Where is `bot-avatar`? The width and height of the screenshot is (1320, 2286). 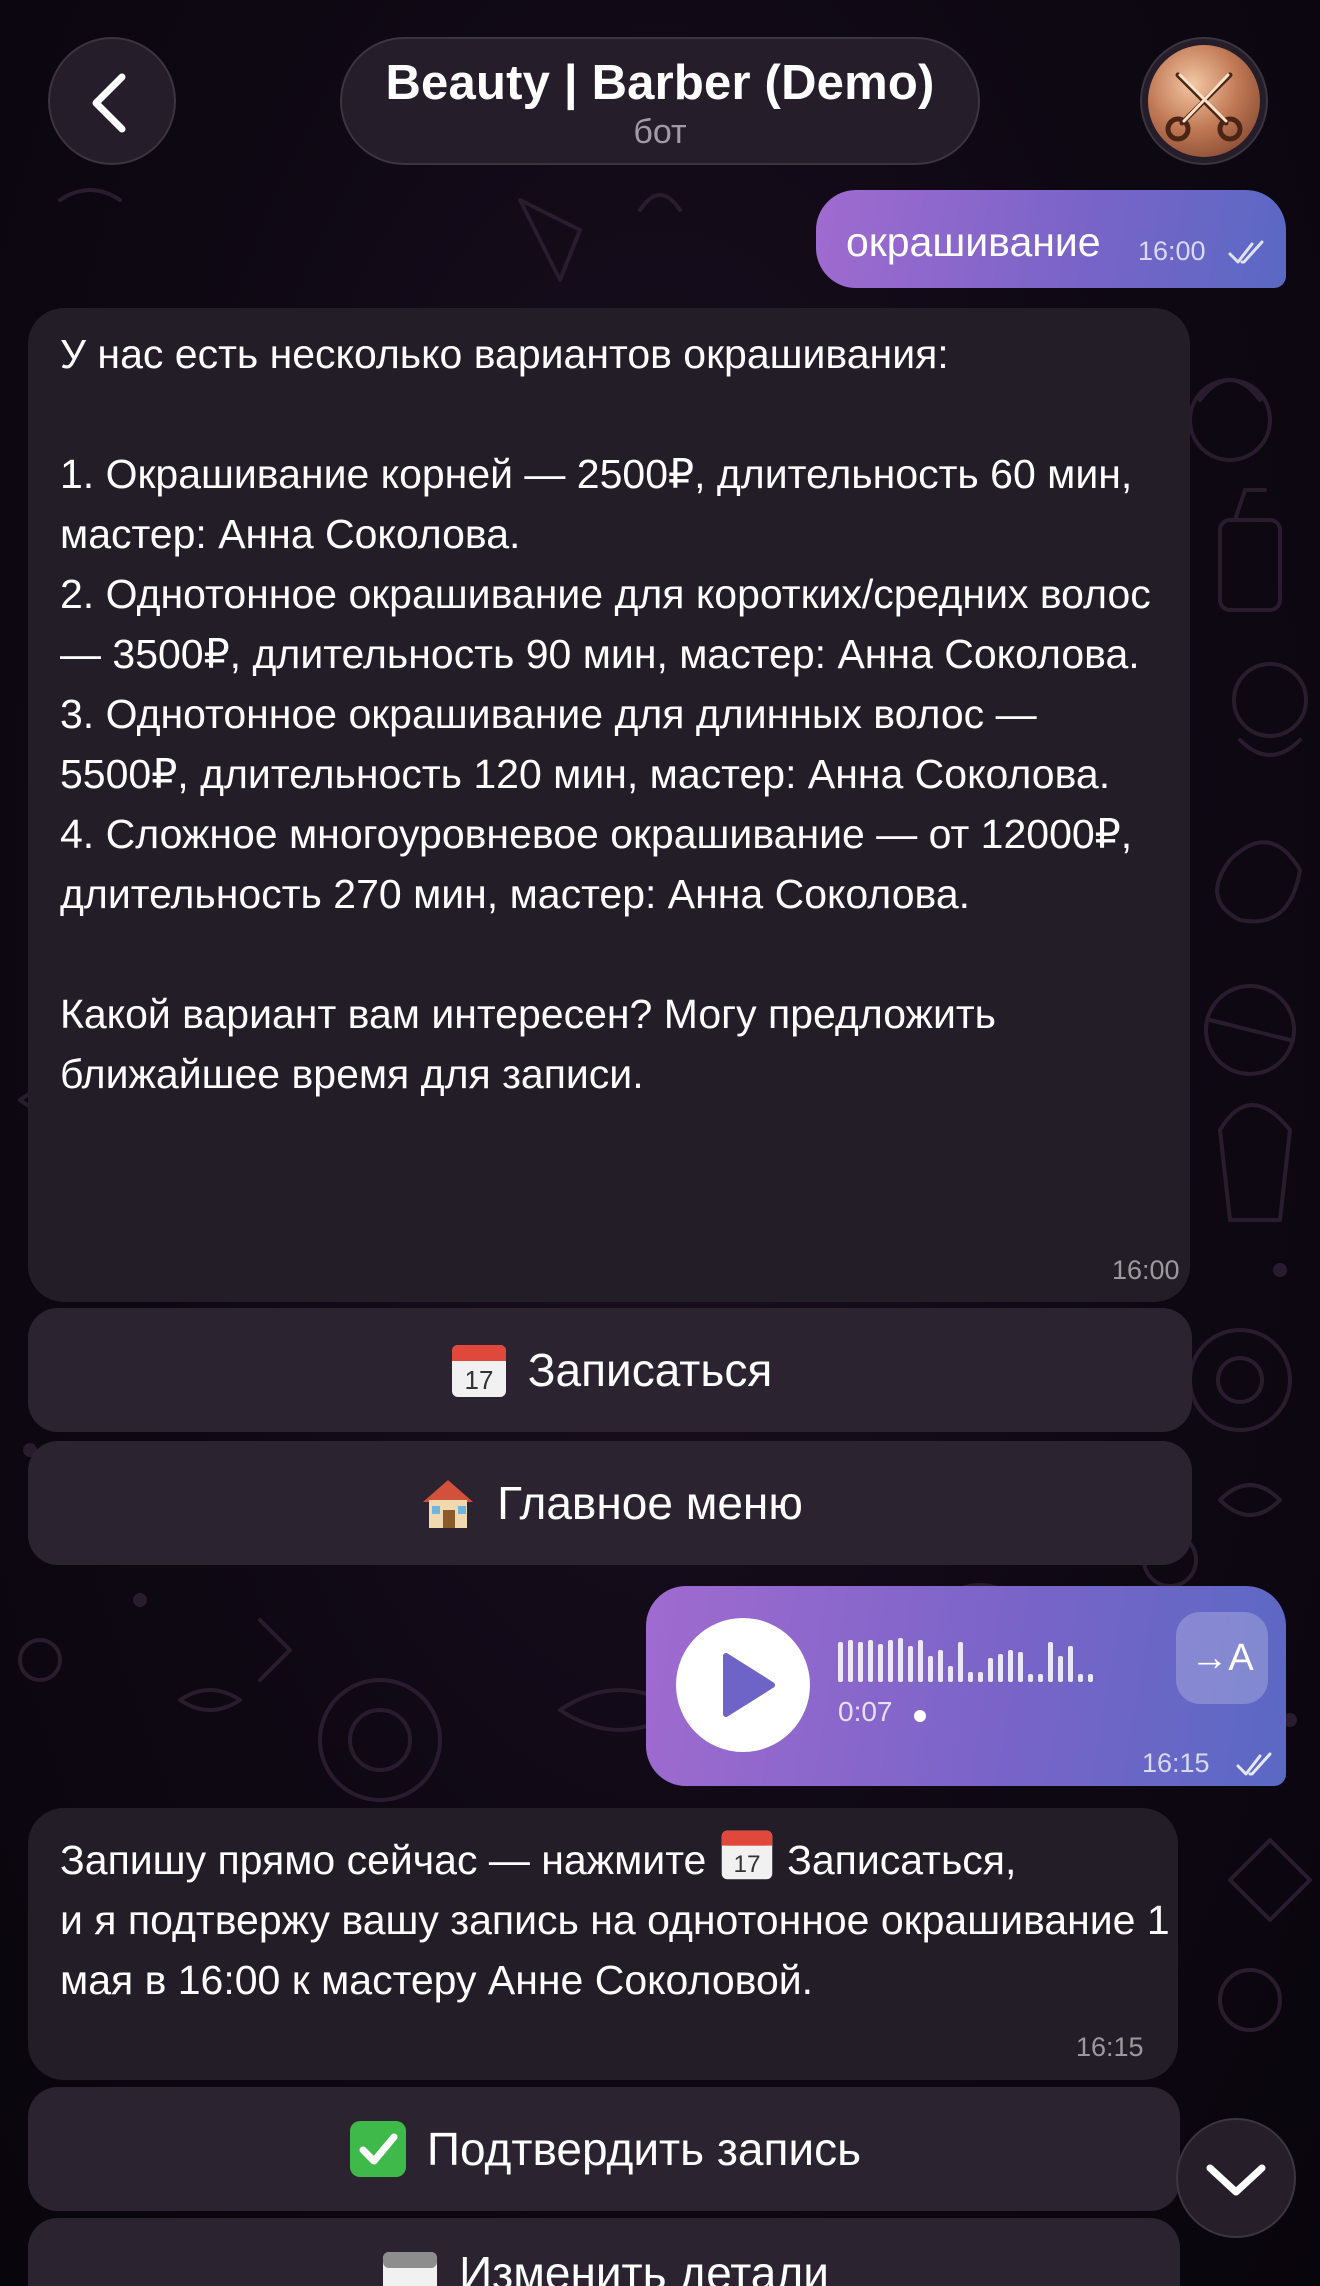
bot-avatar is located at coordinates (1204, 101).